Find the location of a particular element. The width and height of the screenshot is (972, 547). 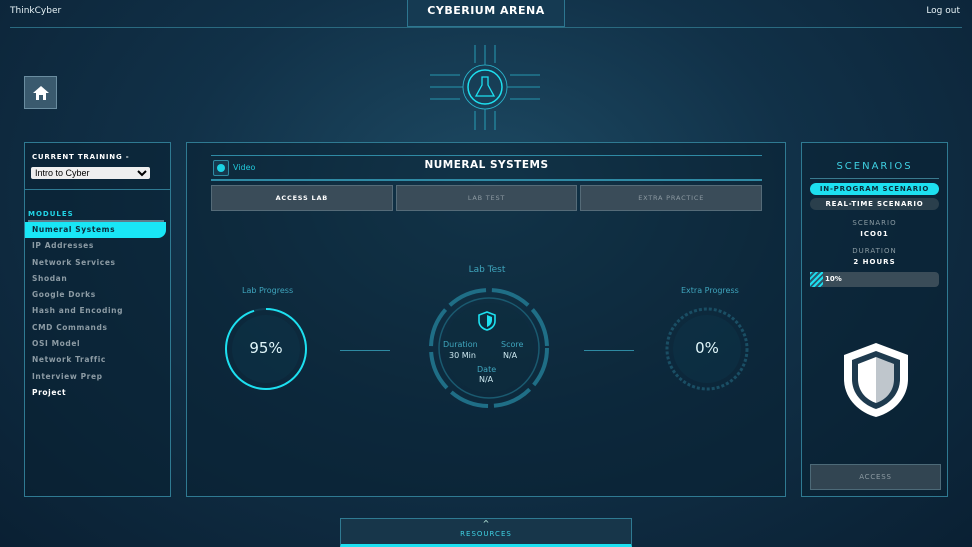

scenarios-title: SCENARIOS is located at coordinates (874, 166).